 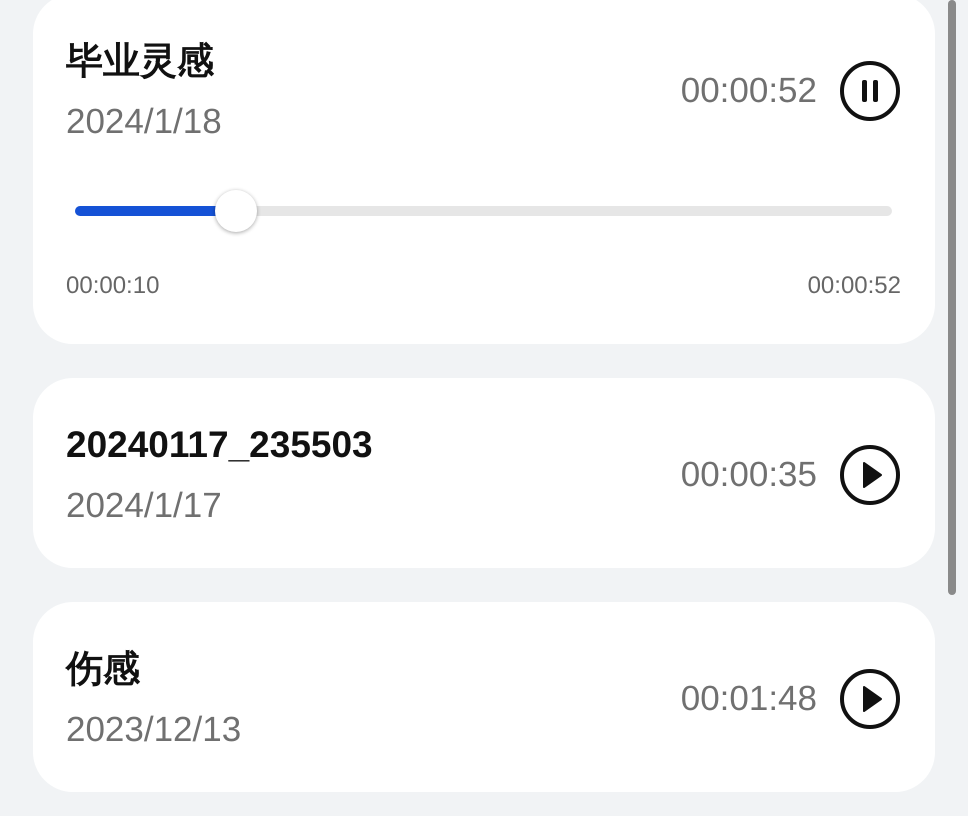 What do you see at coordinates (748, 91) in the screenshot?
I see `recording-duration: 00:00:52` at bounding box center [748, 91].